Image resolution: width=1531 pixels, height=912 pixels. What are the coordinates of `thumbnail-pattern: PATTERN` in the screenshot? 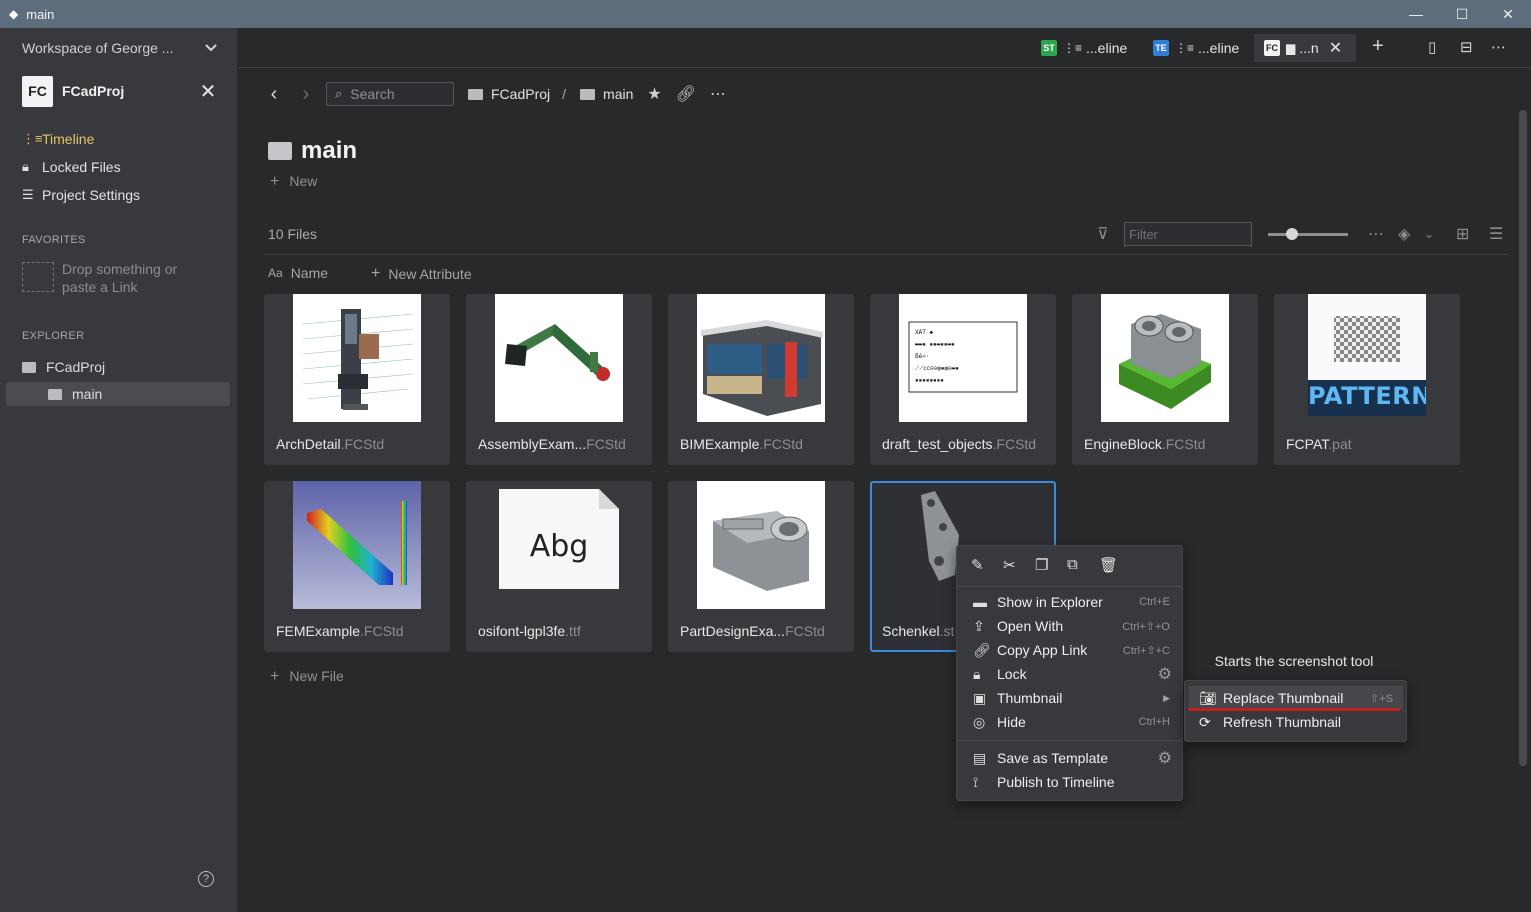 It's located at (1367, 355).